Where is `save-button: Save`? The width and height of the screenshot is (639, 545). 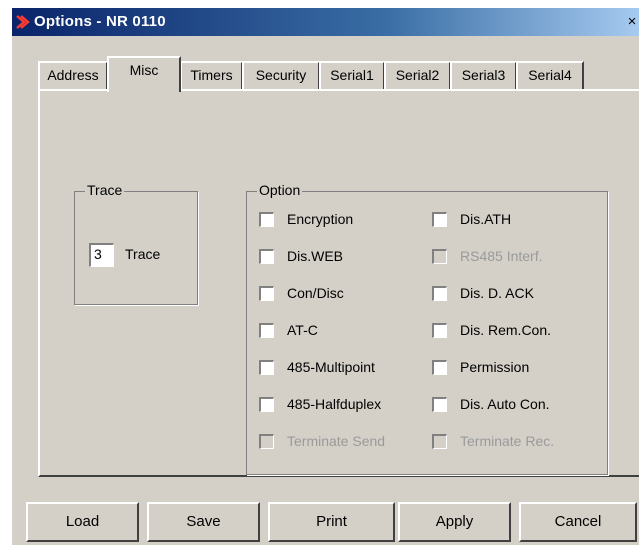 save-button: Save is located at coordinates (203, 522).